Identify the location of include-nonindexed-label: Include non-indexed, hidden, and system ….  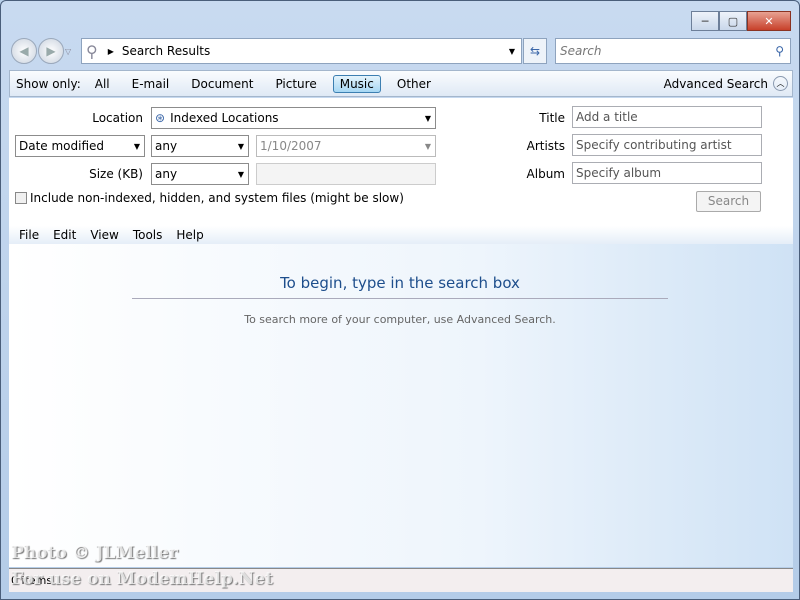
(217, 198).